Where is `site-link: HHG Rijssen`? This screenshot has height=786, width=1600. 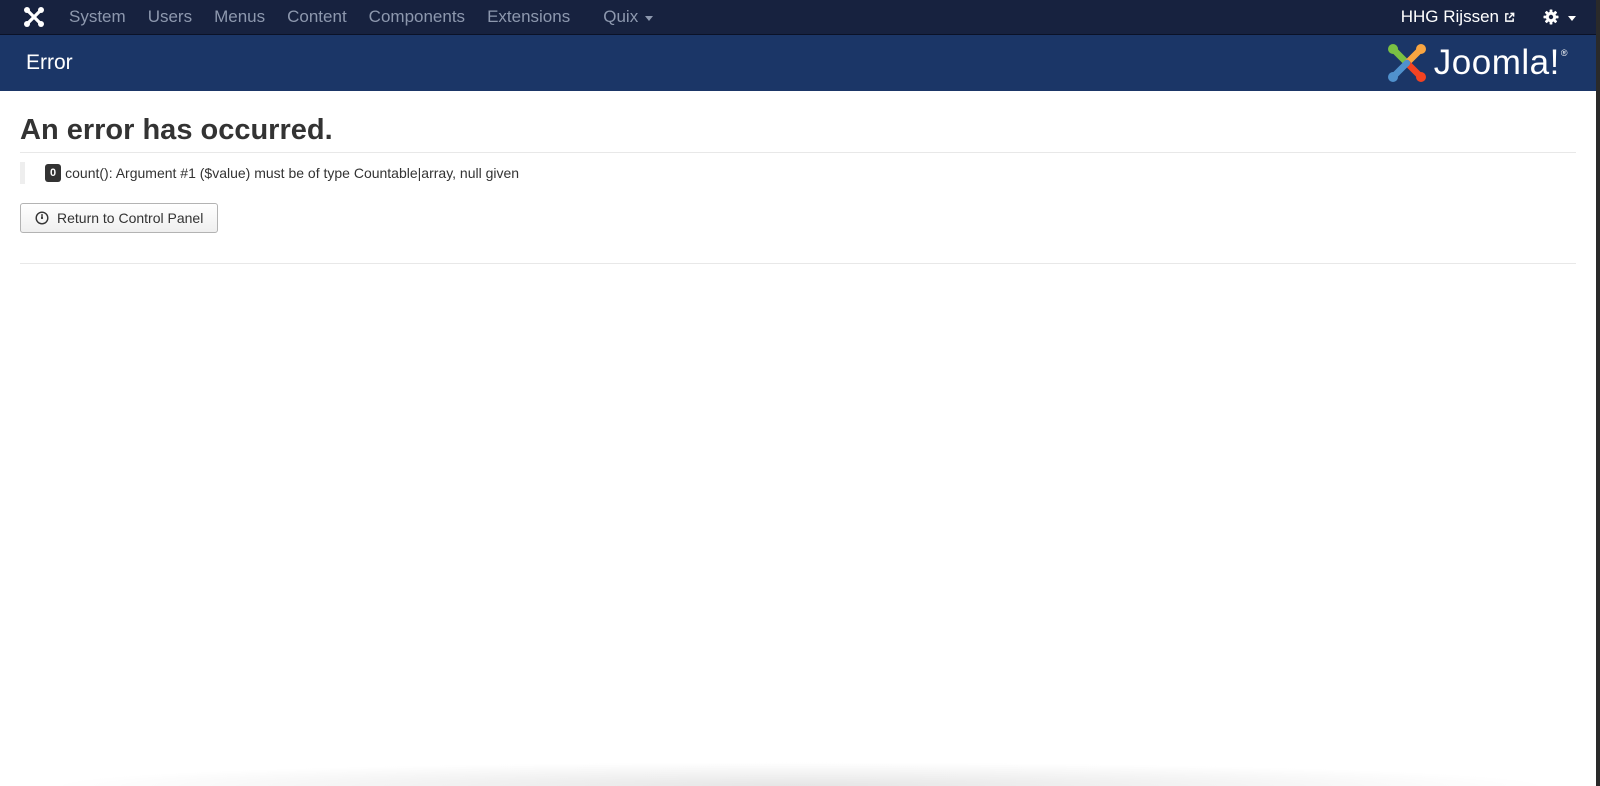 site-link: HHG Rijssen is located at coordinates (1458, 17).